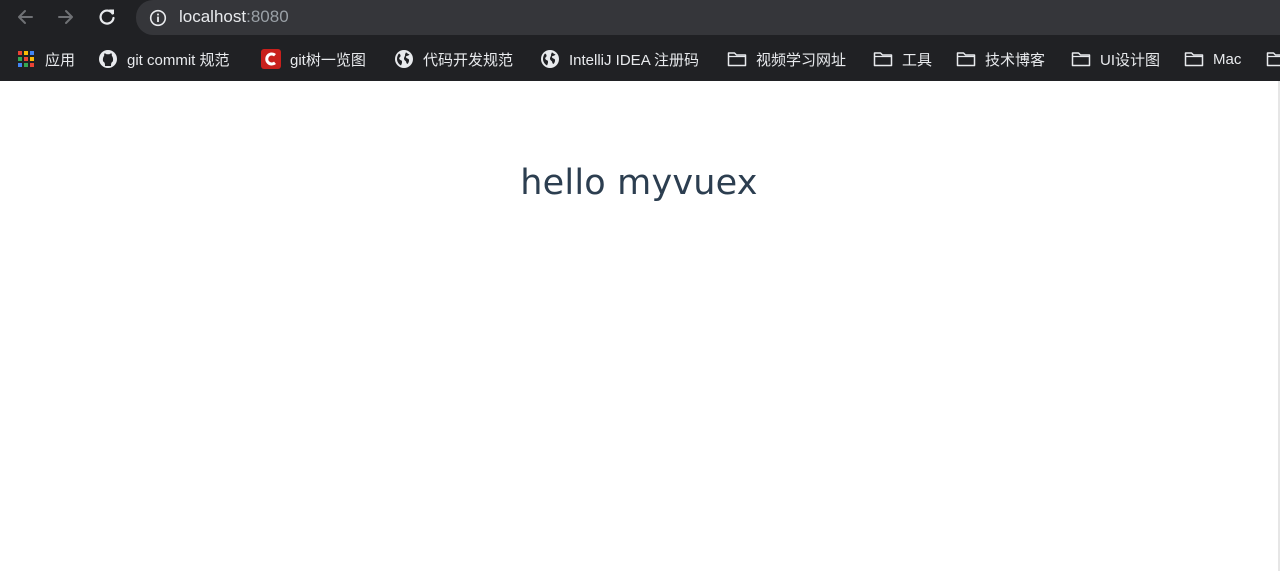  I want to click on bookmark-overflow-folder, so click(1273, 59).